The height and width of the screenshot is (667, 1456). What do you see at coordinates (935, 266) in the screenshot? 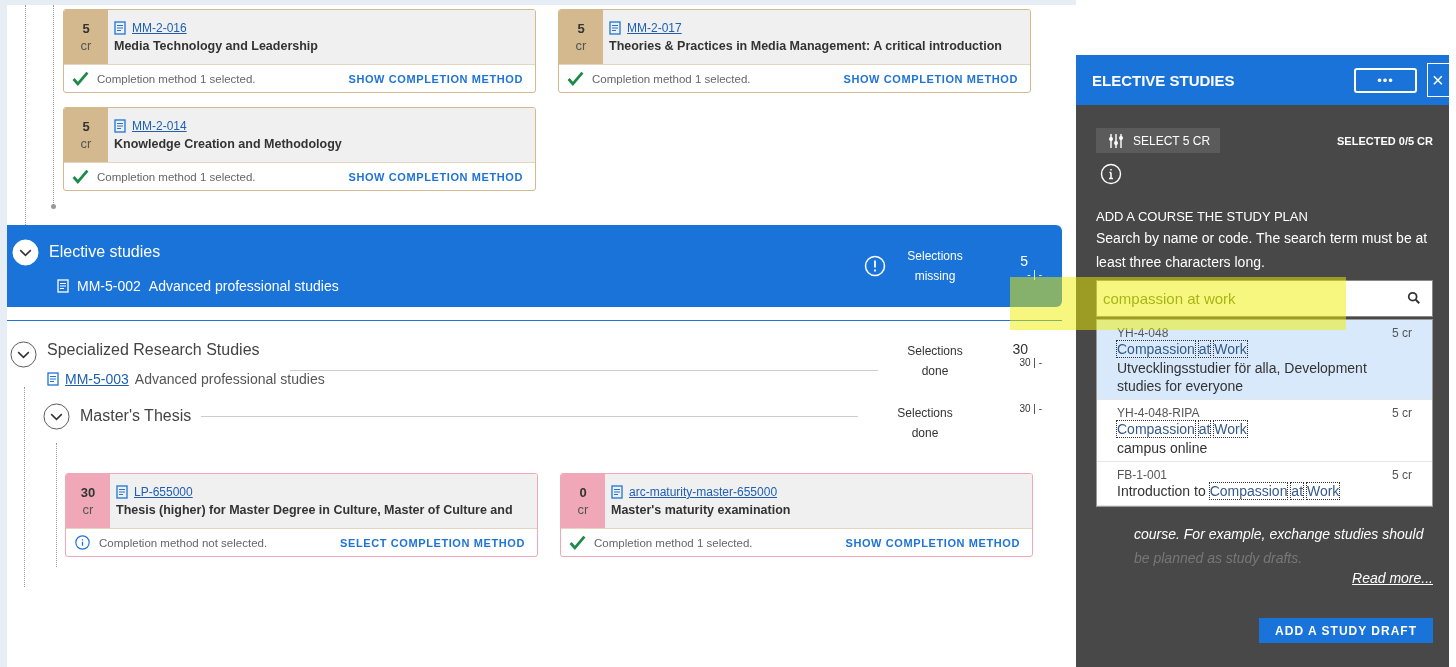
I see `selection-status: Selections missing` at bounding box center [935, 266].